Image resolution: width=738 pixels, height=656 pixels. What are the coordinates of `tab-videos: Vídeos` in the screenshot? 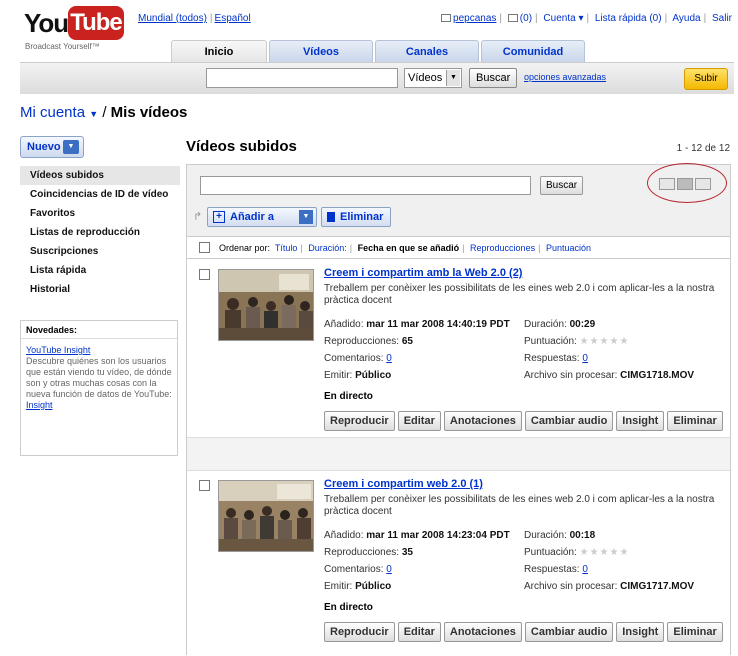 It's located at (321, 51).